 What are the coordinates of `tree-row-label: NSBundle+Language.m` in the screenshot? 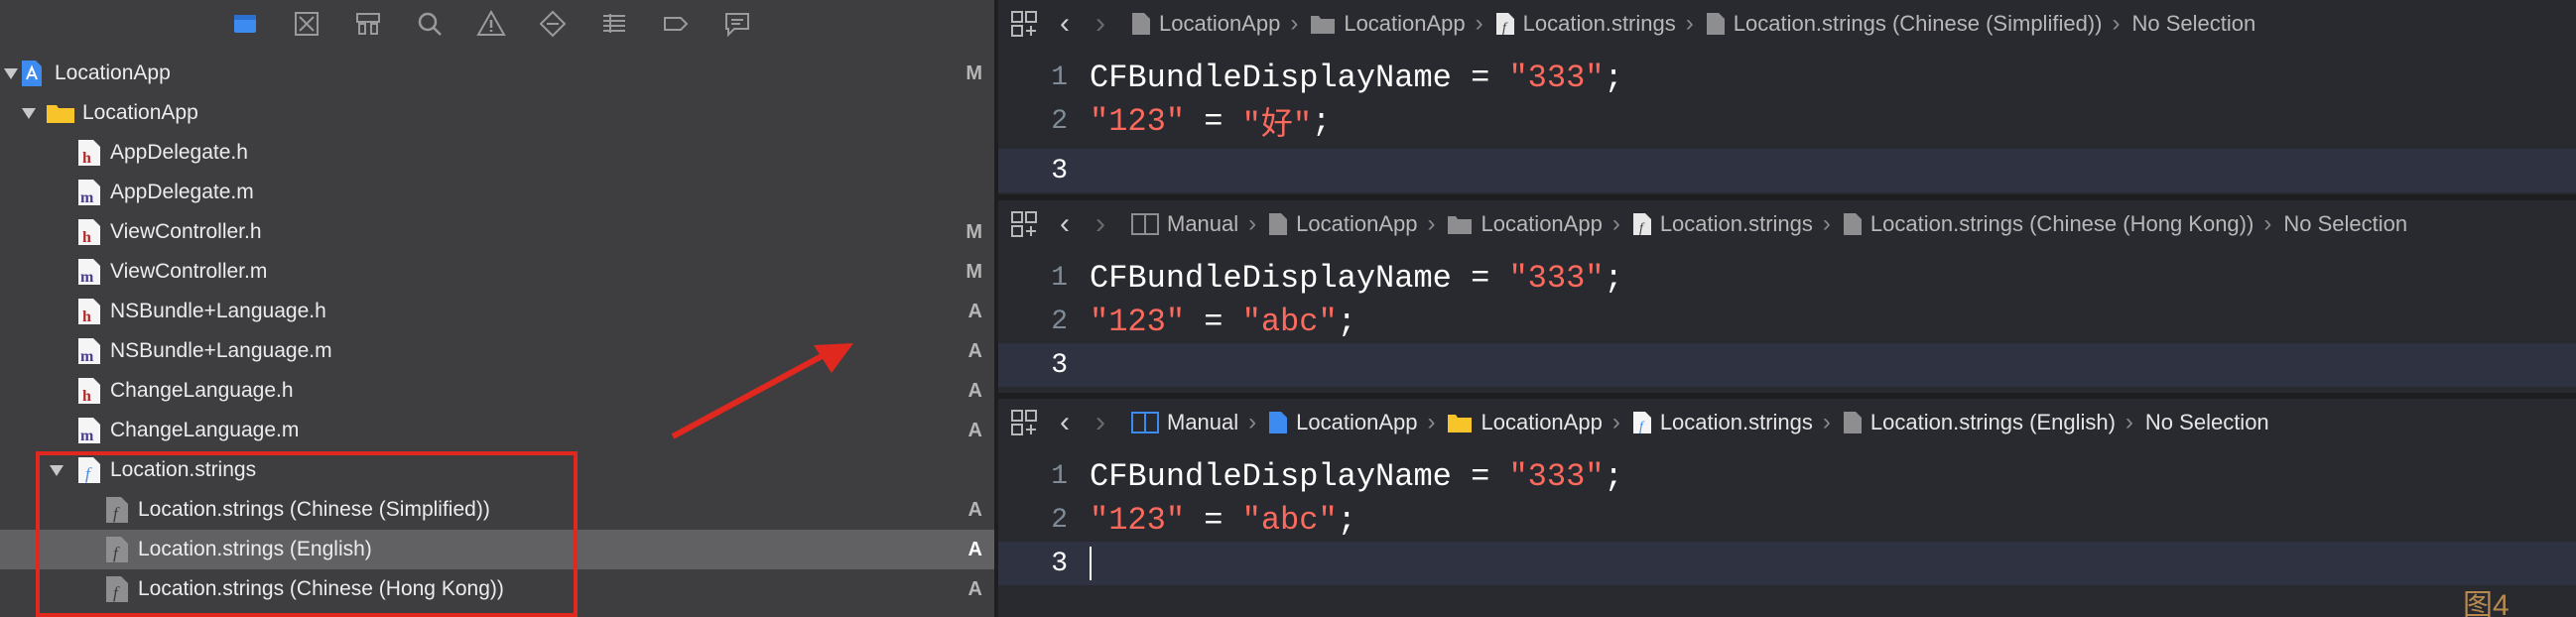 It's located at (221, 350).